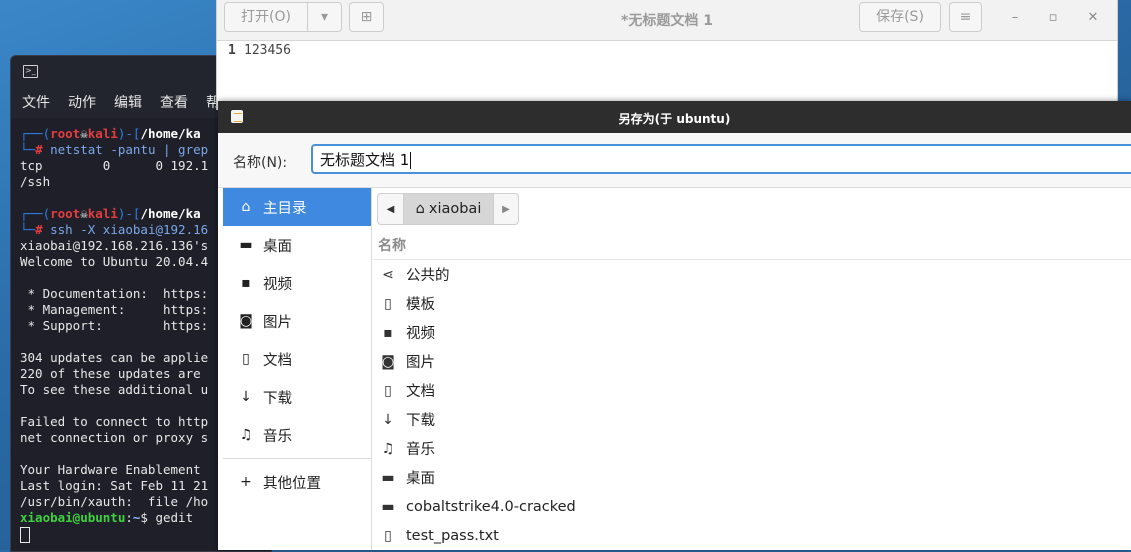 The width and height of the screenshot is (1131, 552). What do you see at coordinates (102, 213) in the screenshot?
I see `prompt-host: kali` at bounding box center [102, 213].